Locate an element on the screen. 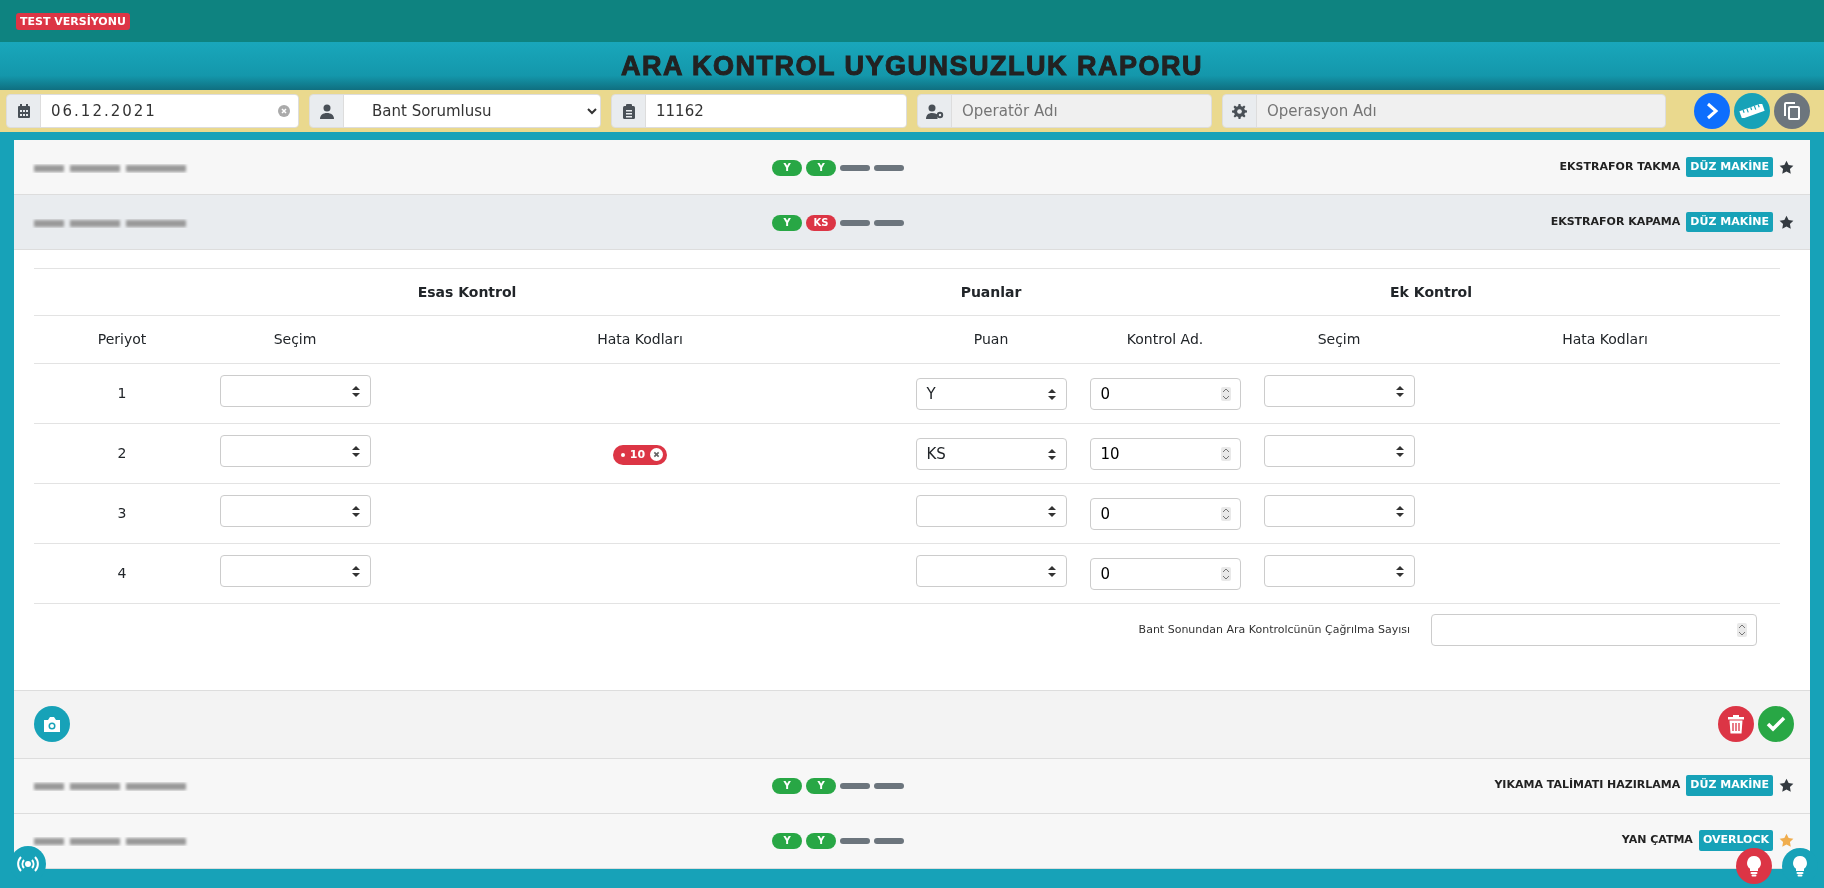  period-number: 2 is located at coordinates (122, 453).